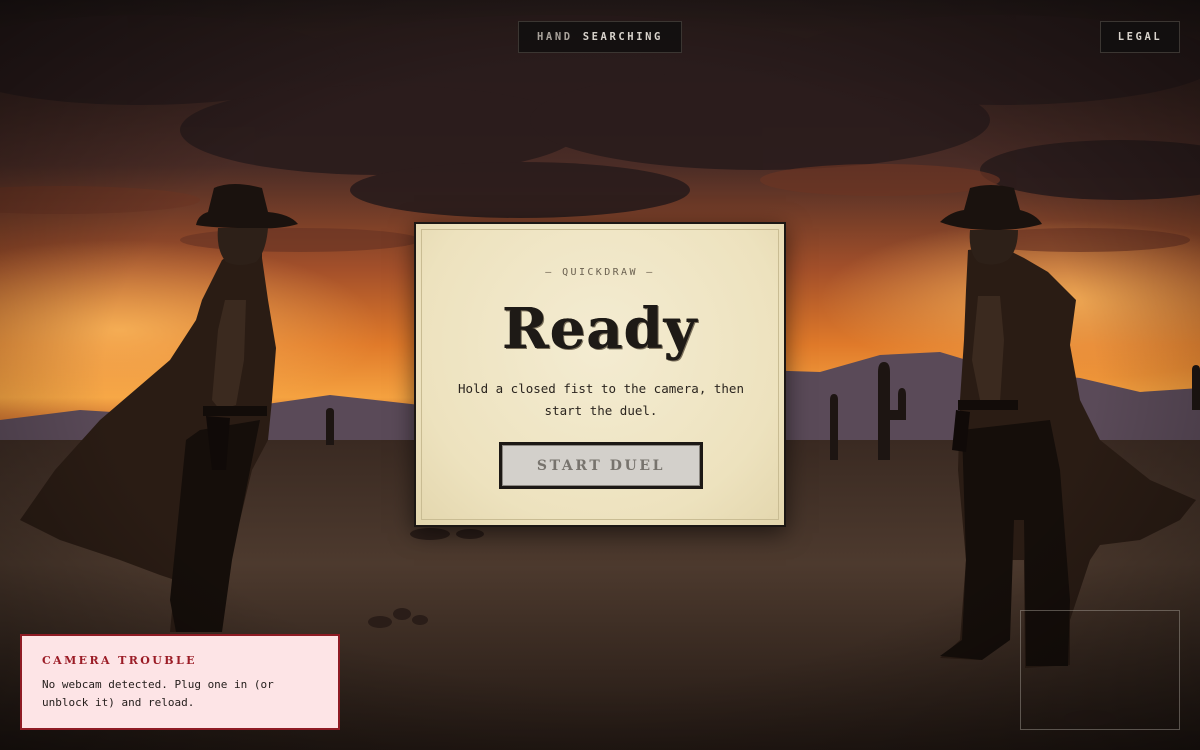 The height and width of the screenshot is (750, 1200). I want to click on hand-status-value: SEARCHING, so click(622, 37).